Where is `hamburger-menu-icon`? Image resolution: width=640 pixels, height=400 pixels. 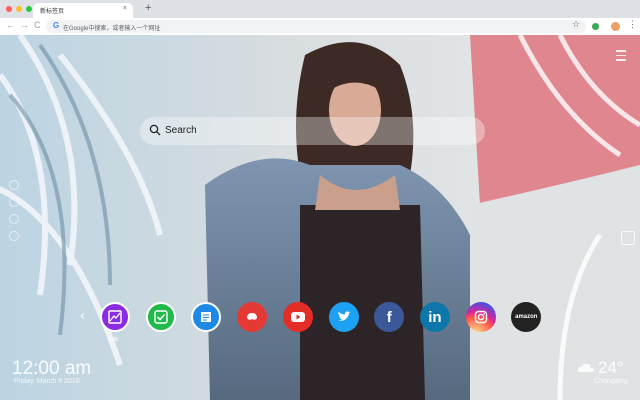
hamburger-menu-icon is located at coordinates (621, 57).